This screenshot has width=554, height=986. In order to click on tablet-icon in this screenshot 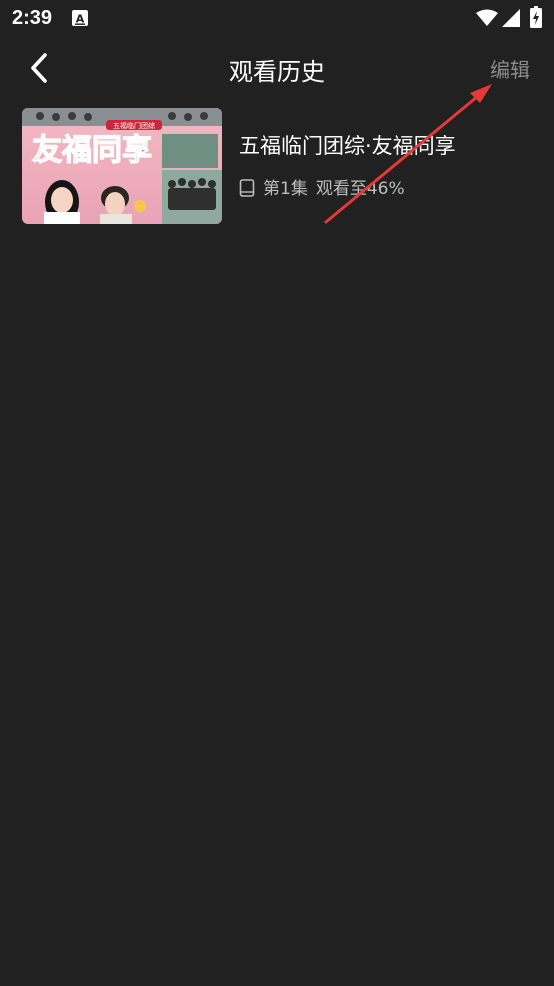, I will do `click(247, 188)`.